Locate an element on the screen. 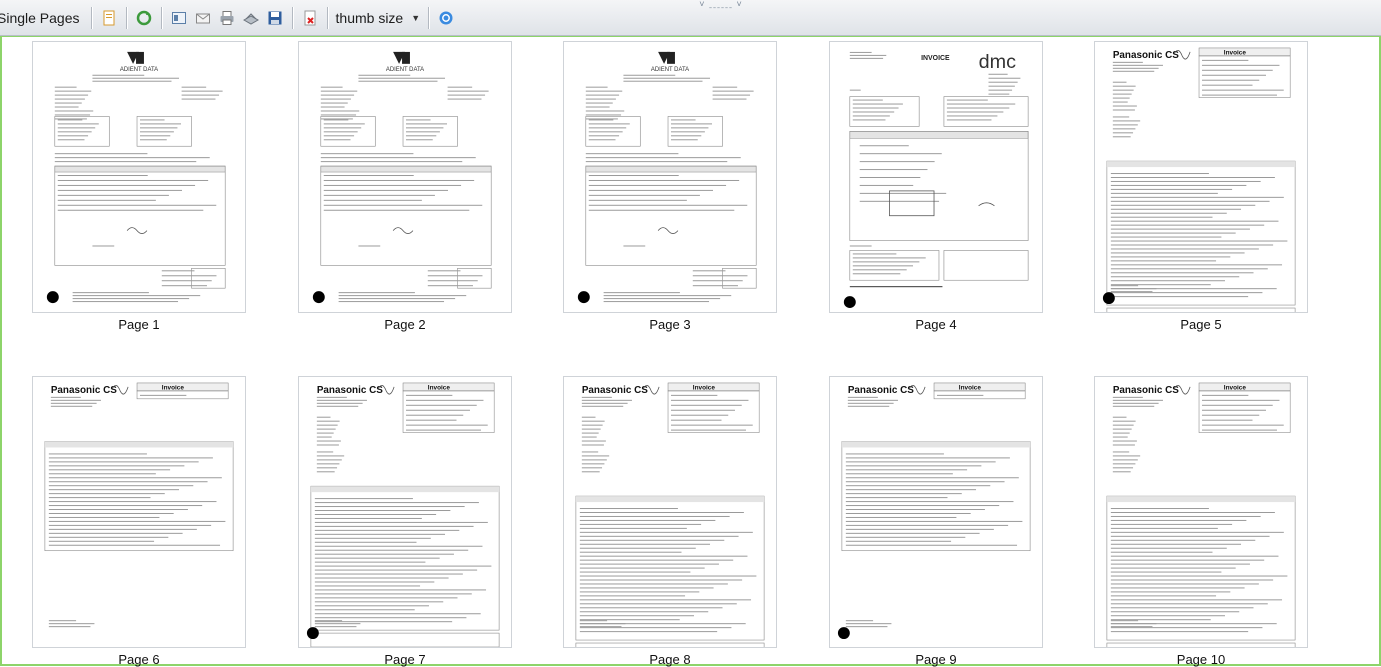  thumb-size-dropdown: thumb size ▼ is located at coordinates (378, 18).